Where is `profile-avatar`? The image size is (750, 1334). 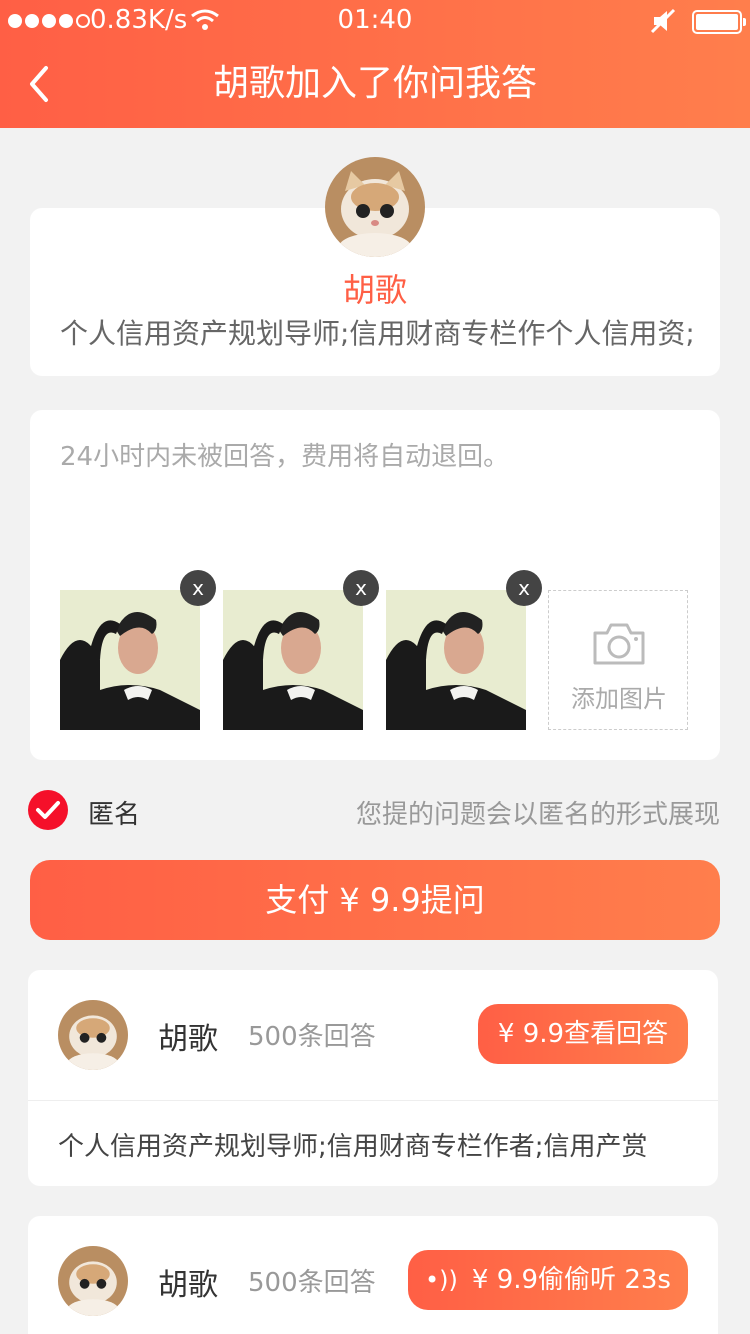 profile-avatar is located at coordinates (375, 207).